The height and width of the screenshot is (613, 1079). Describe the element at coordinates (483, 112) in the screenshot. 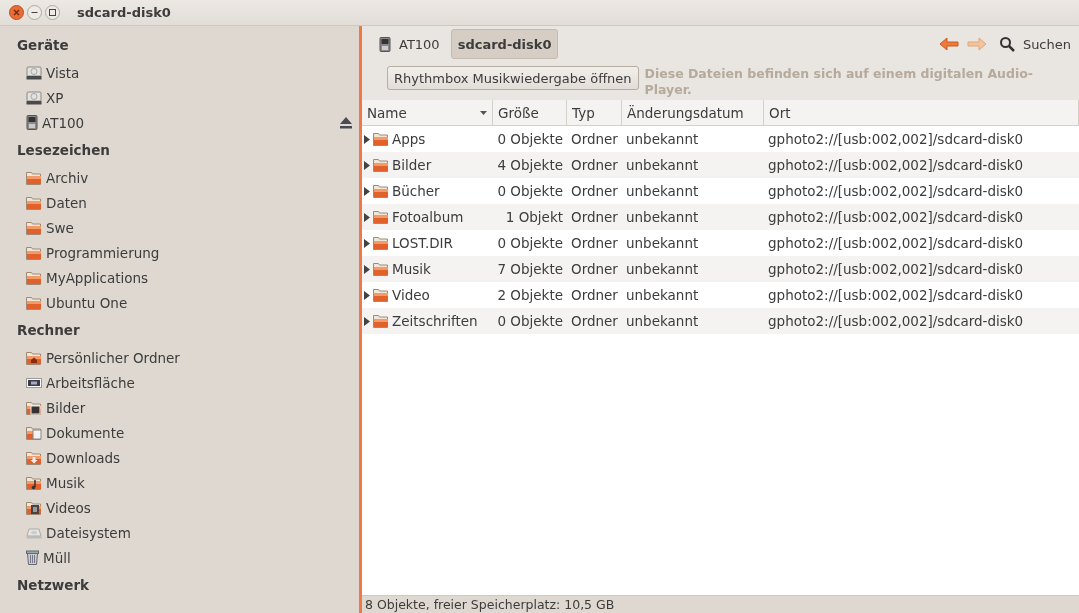

I see `sort-arrow-icon` at that location.